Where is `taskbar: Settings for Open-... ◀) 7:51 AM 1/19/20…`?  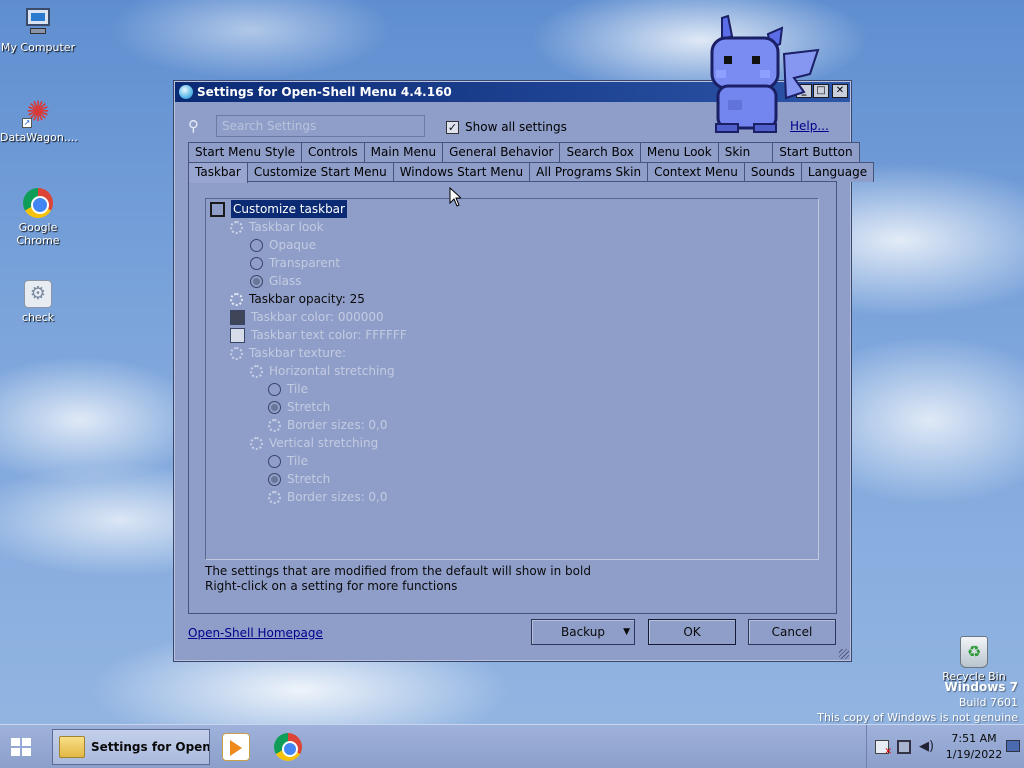
taskbar: Settings for Open-... ◀) 7:51 AM 1/19/20… is located at coordinates (512, 746).